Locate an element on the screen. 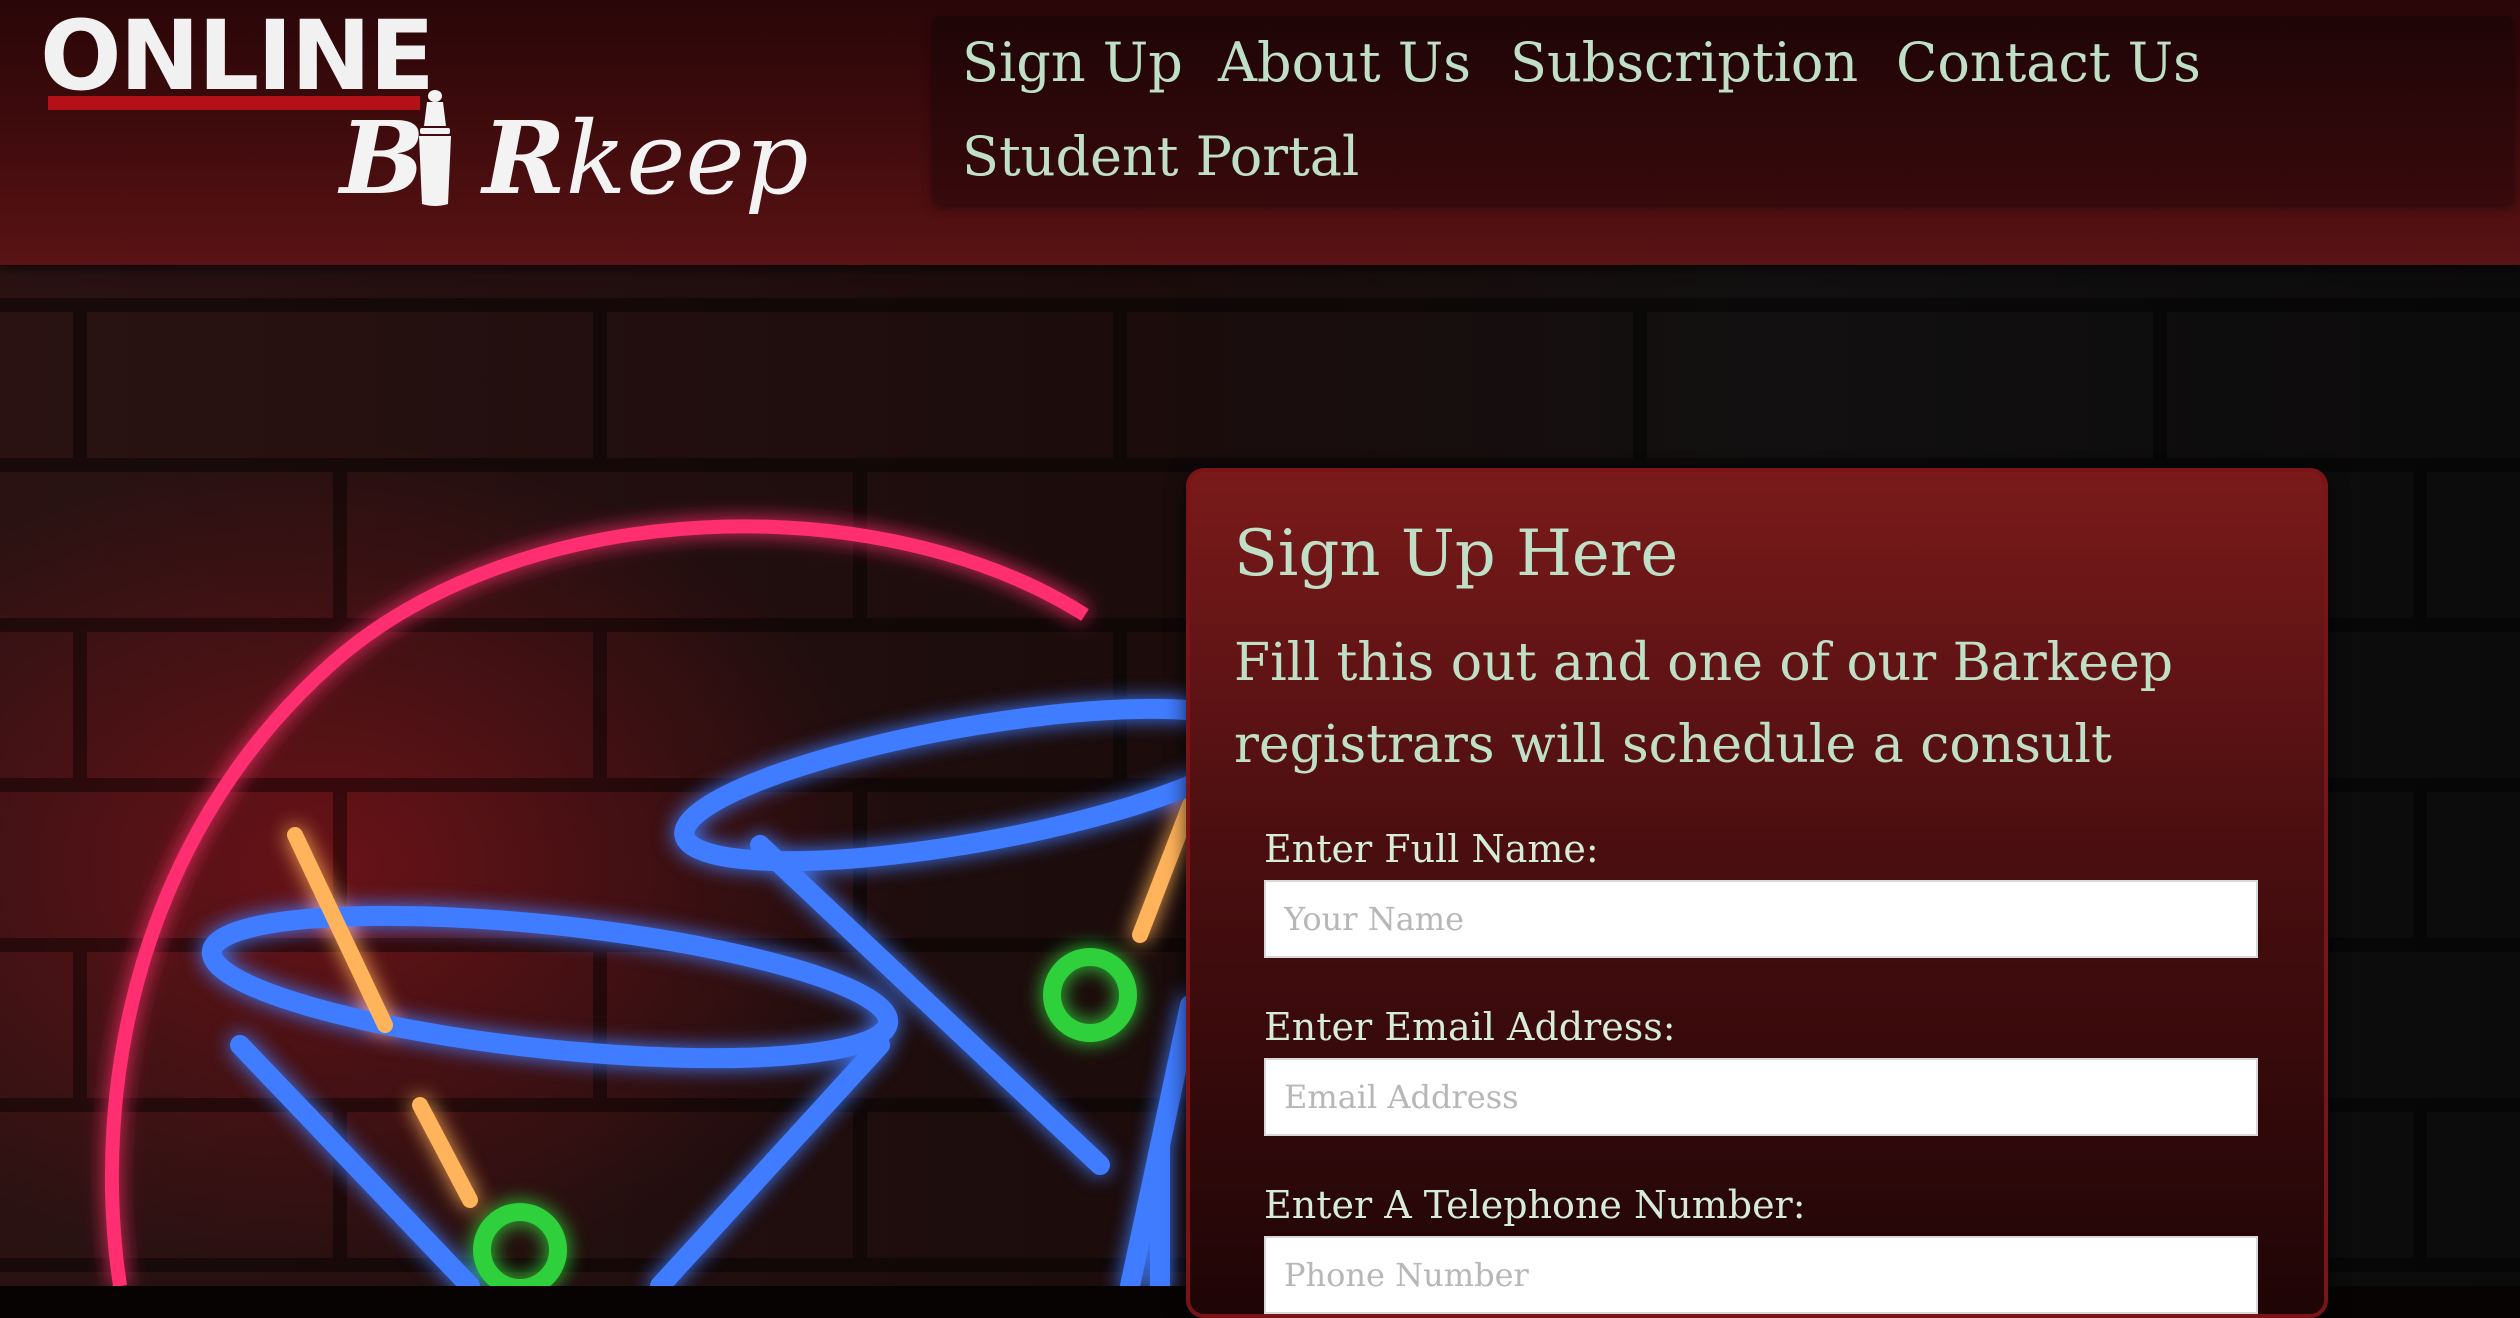 The height and width of the screenshot is (1318, 2520). nav-sign-up: Sign Up is located at coordinates (1072, 63).